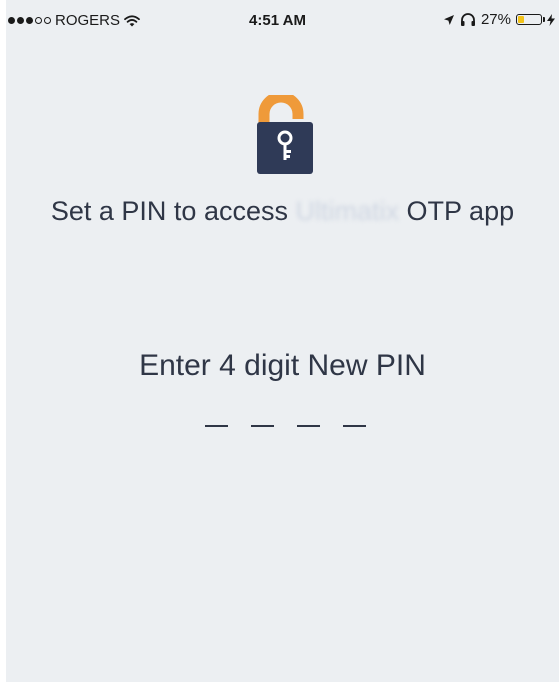 This screenshot has height=687, width=559. What do you see at coordinates (467, 19) in the screenshot?
I see `headphones-icon` at bounding box center [467, 19].